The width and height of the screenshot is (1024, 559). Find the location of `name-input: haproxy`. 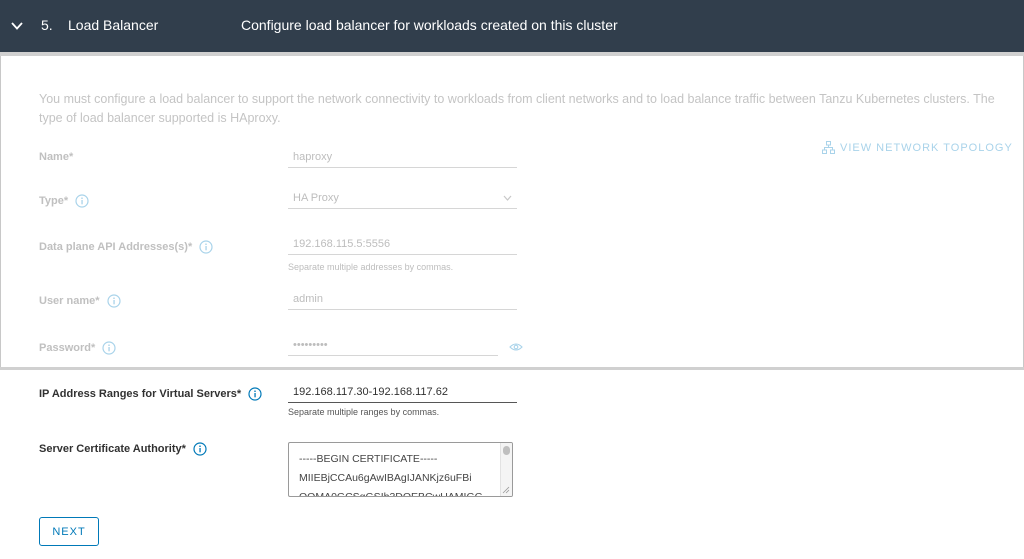

name-input: haproxy is located at coordinates (402, 157).